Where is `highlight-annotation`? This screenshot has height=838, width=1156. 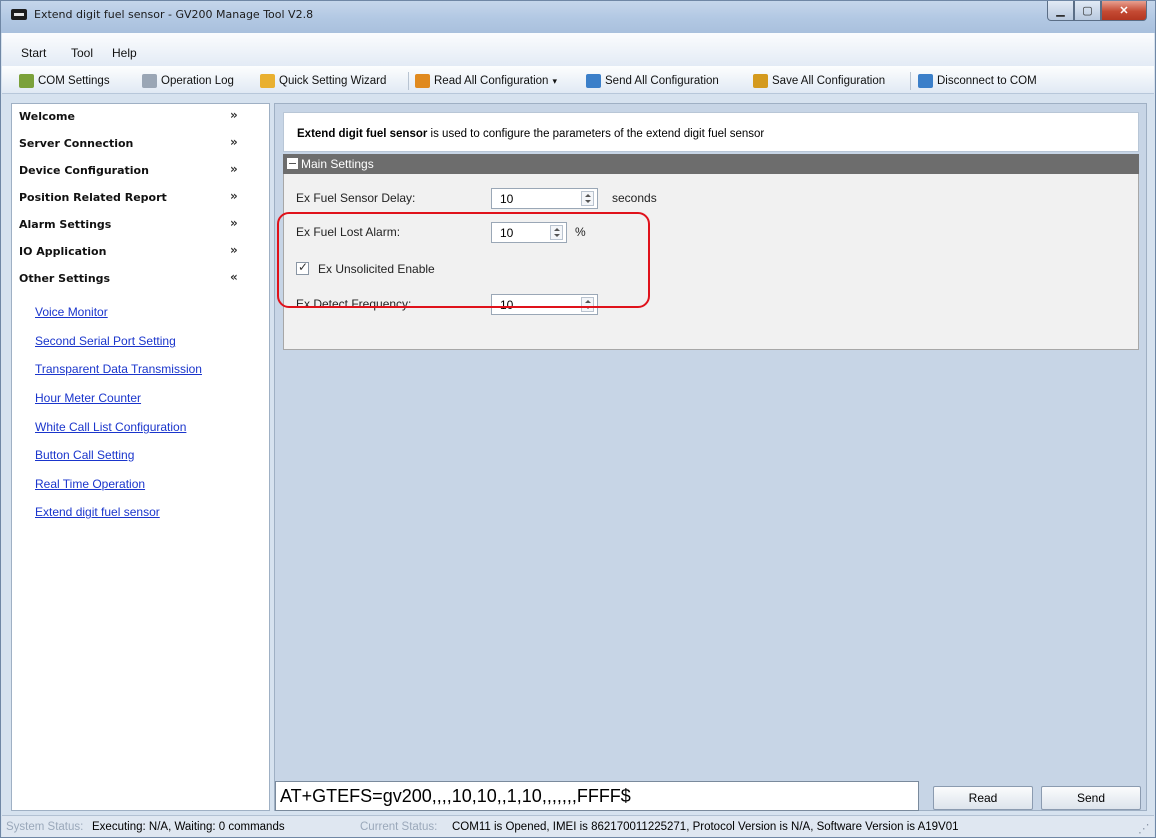
highlight-annotation is located at coordinates (463, 260).